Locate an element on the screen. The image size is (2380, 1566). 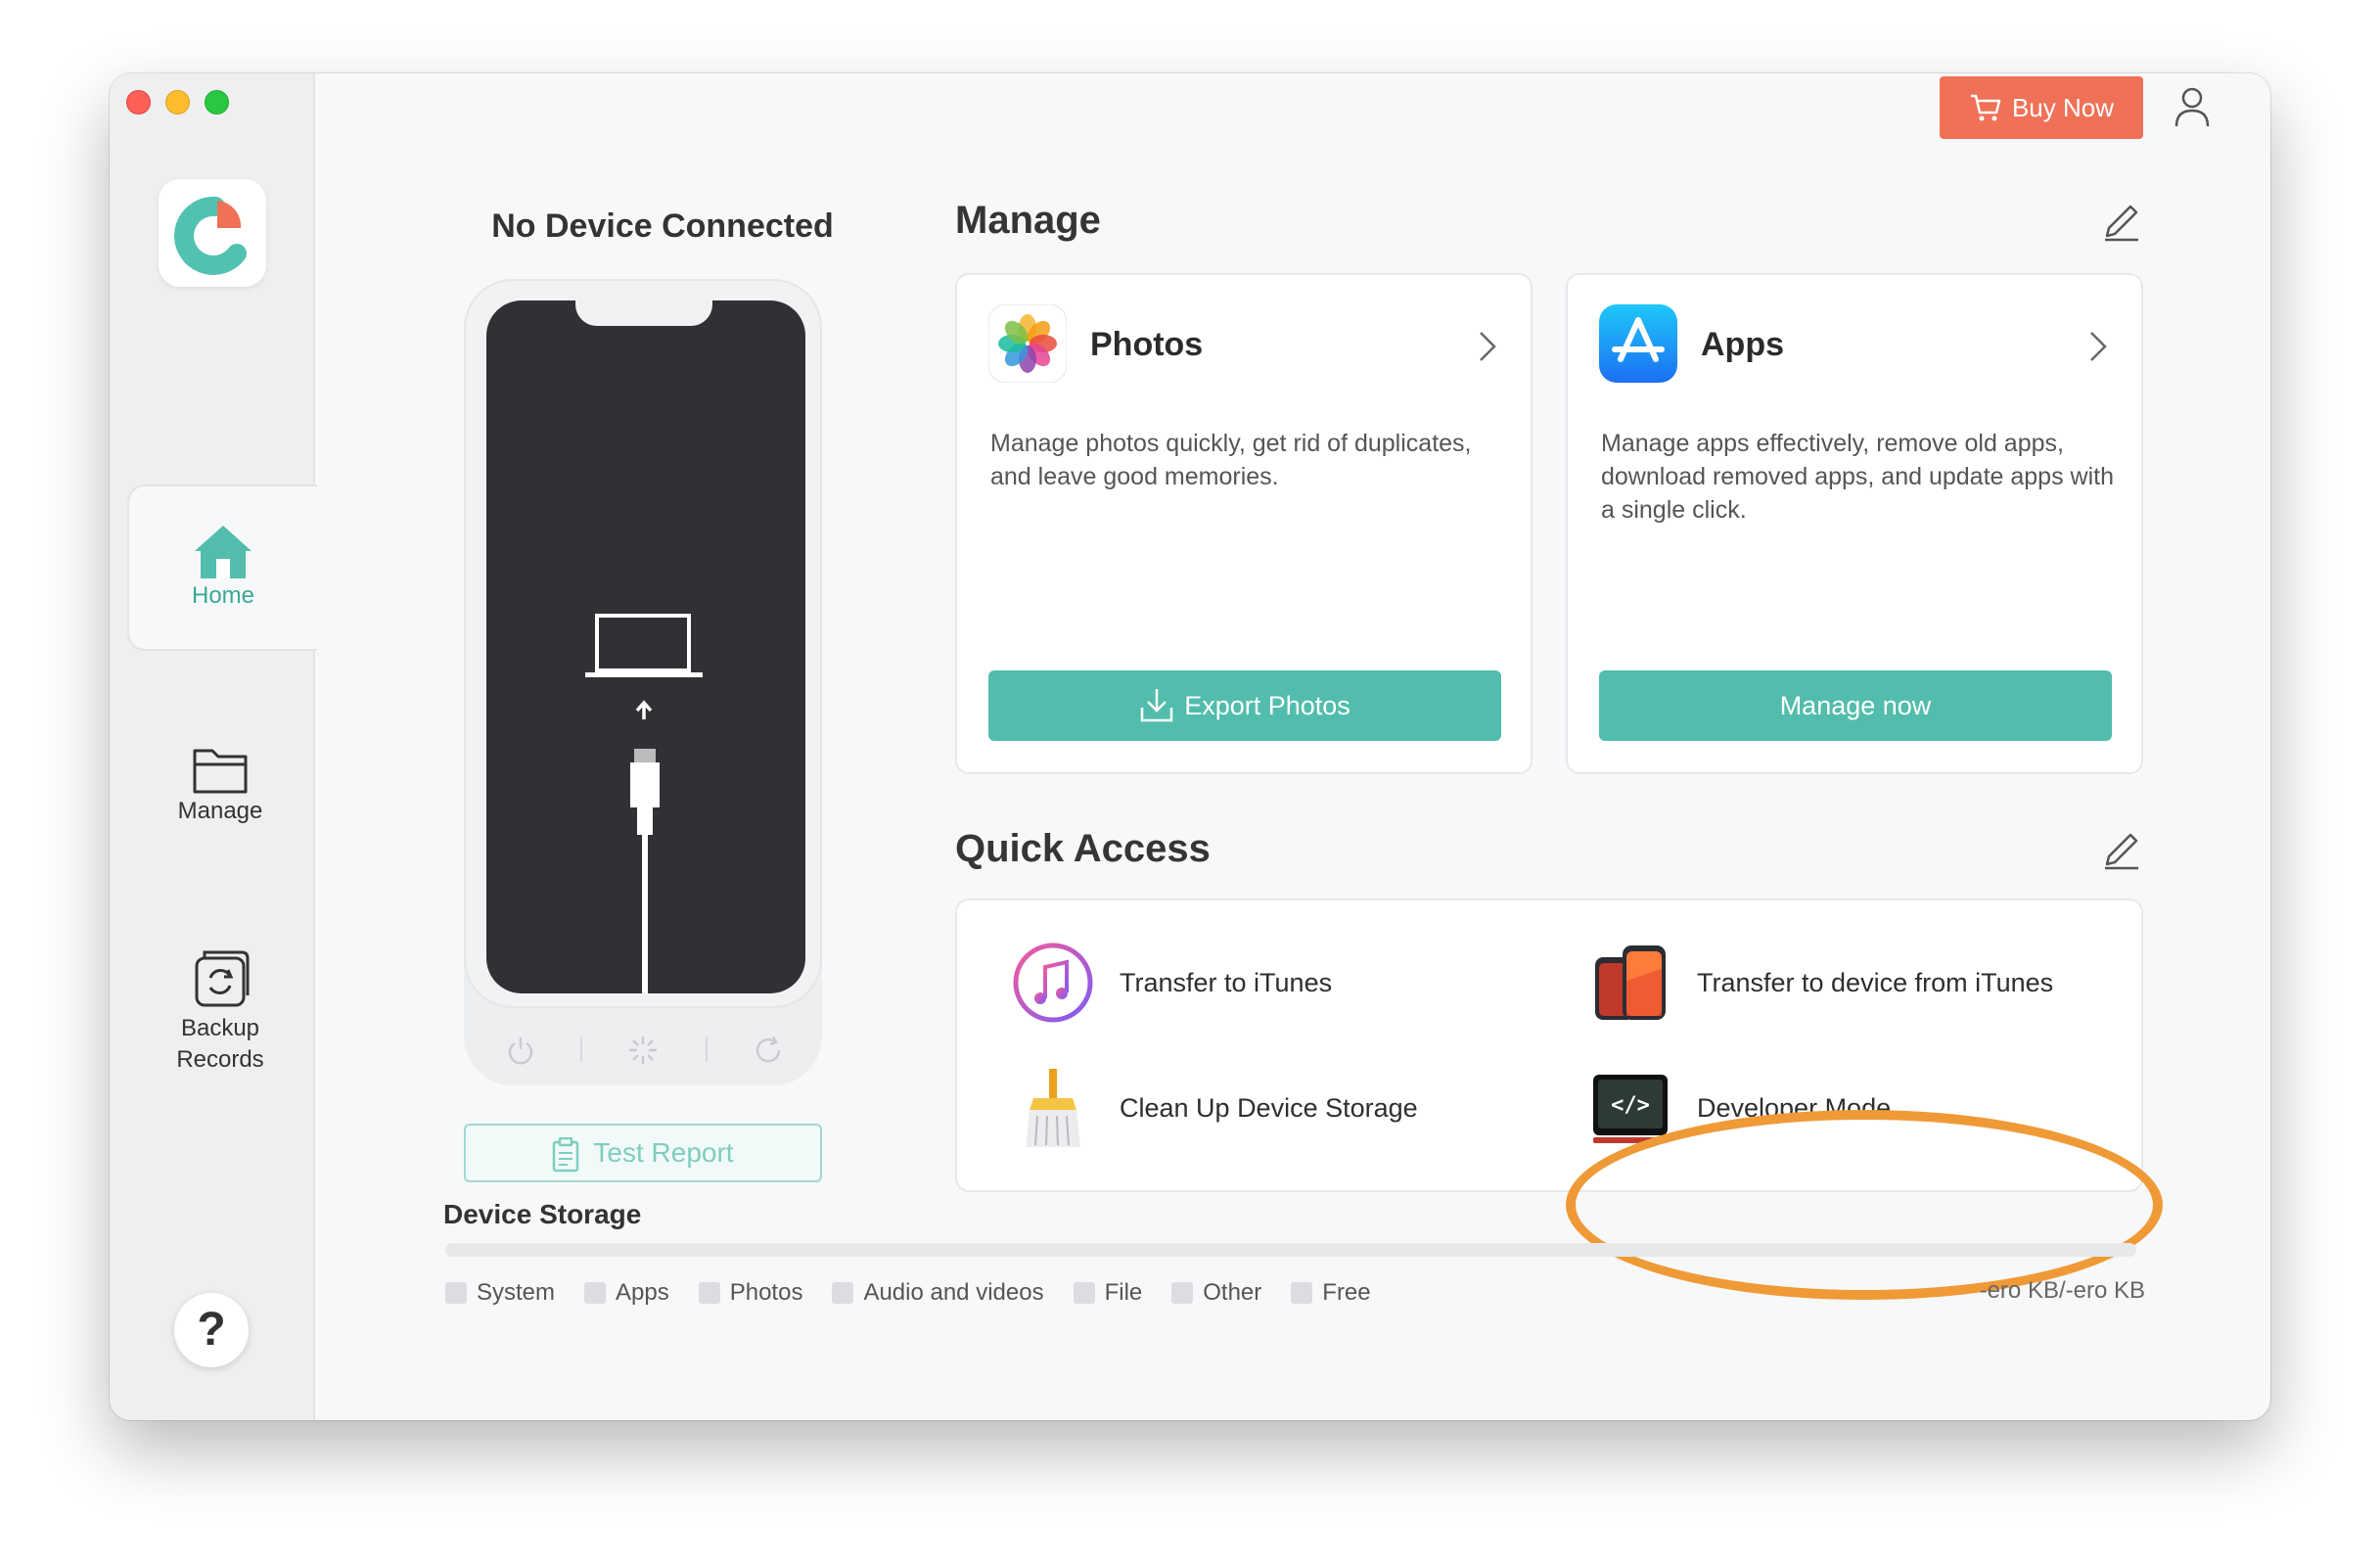
sidebar-item-home: Home is located at coordinates (222, 567).